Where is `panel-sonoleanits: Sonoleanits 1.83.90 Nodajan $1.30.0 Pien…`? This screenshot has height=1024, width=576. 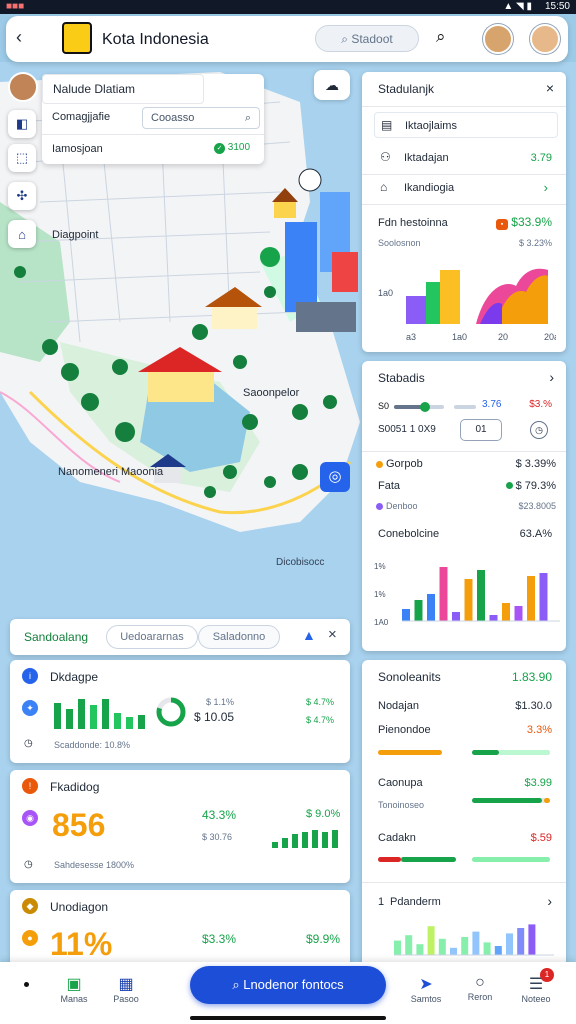 panel-sonoleanits: Sonoleanits 1.83.90 Nodajan $1.30.0 Pien… is located at coordinates (464, 815).